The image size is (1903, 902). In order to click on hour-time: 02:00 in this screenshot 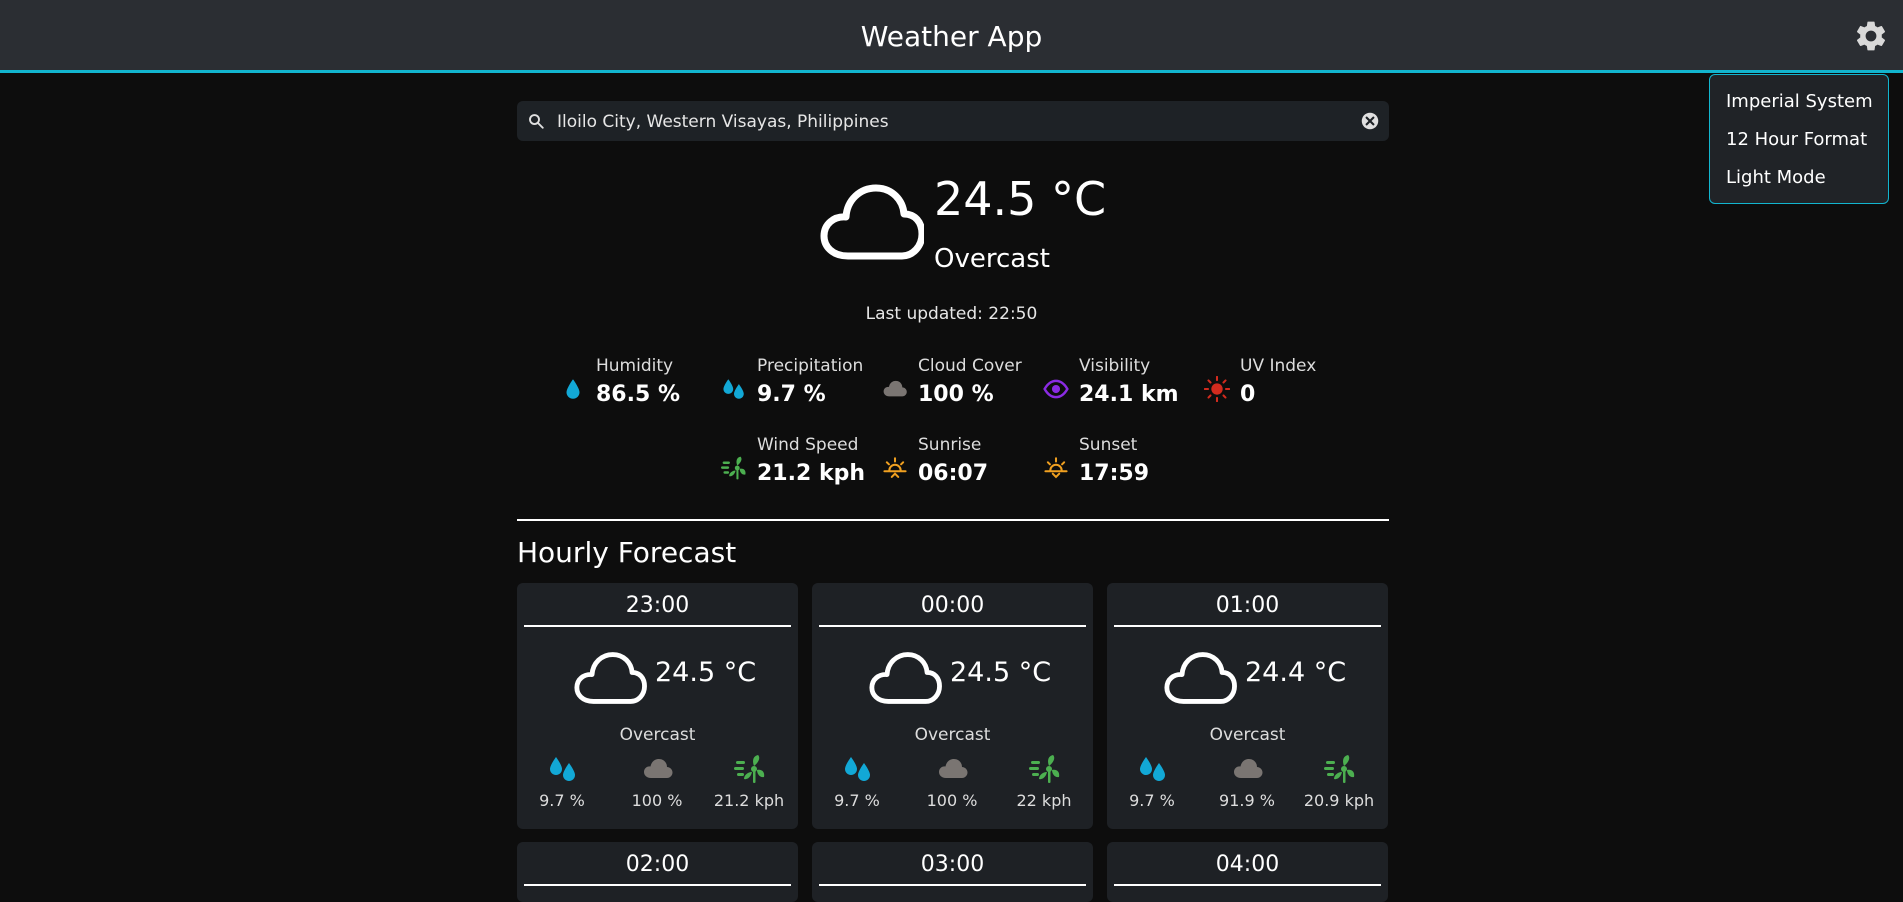, I will do `click(657, 864)`.